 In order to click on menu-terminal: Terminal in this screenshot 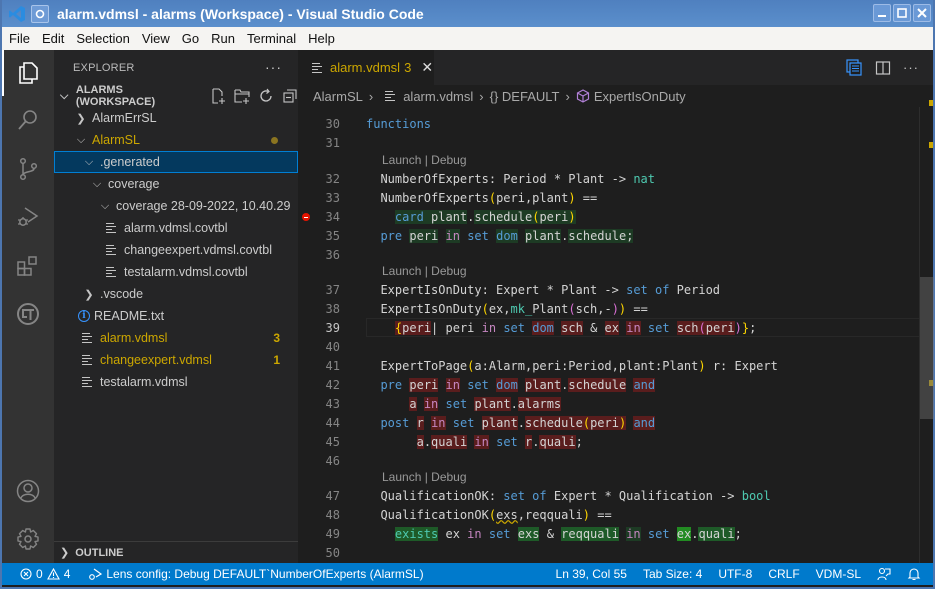, I will do `click(271, 38)`.